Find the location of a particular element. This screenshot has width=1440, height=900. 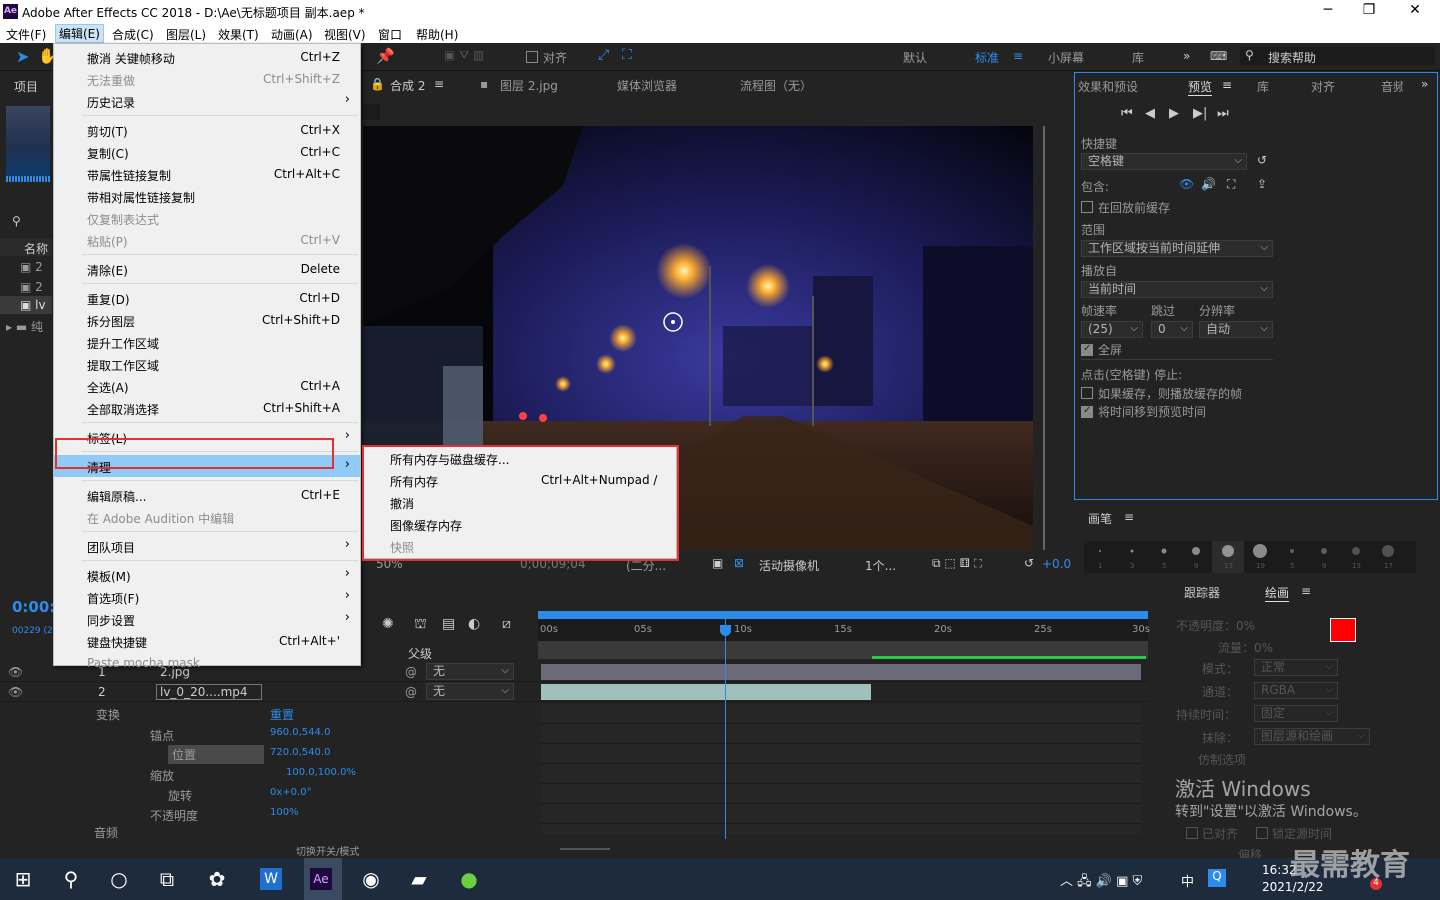

property-value: 720.0,540.0 is located at coordinates (300, 752).